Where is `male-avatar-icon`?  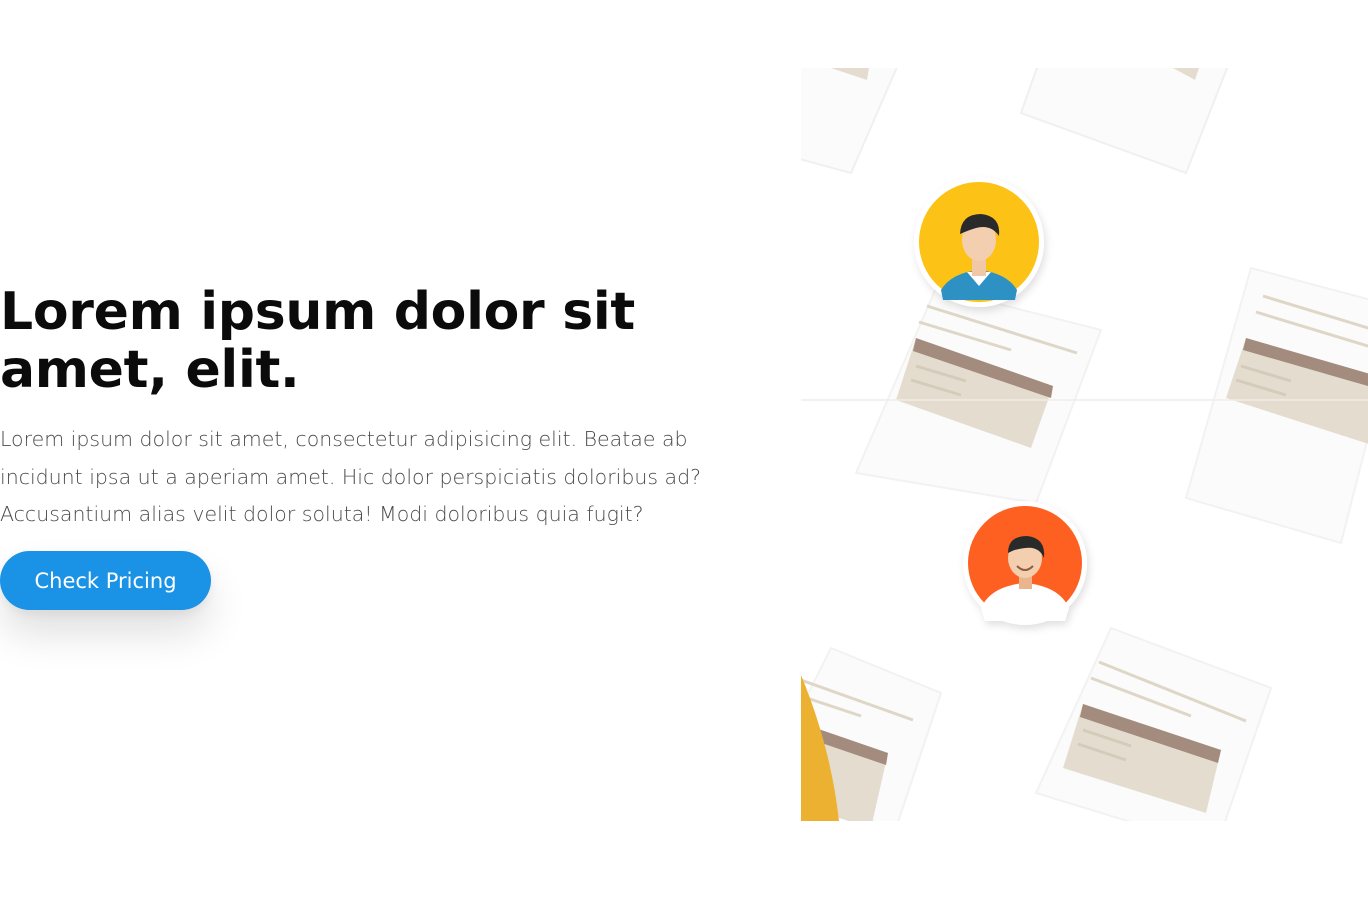 male-avatar-icon is located at coordinates (979, 242).